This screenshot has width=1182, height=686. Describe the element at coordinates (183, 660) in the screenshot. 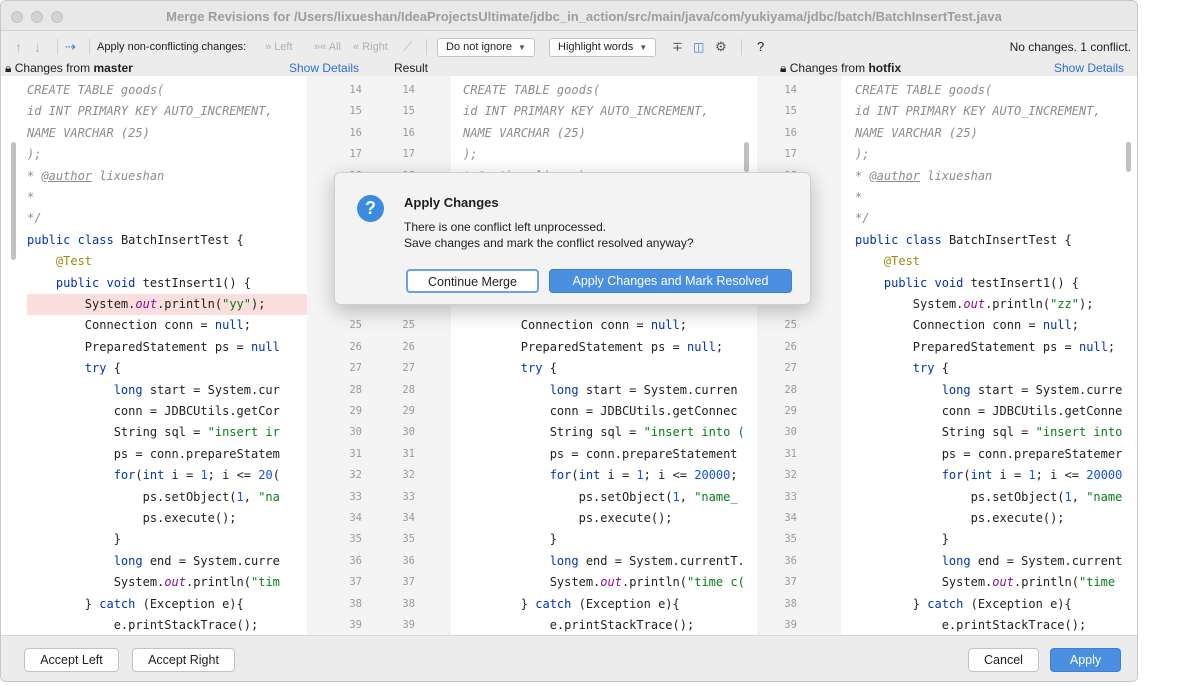

I see `accept-right-button: Accept Right` at that location.